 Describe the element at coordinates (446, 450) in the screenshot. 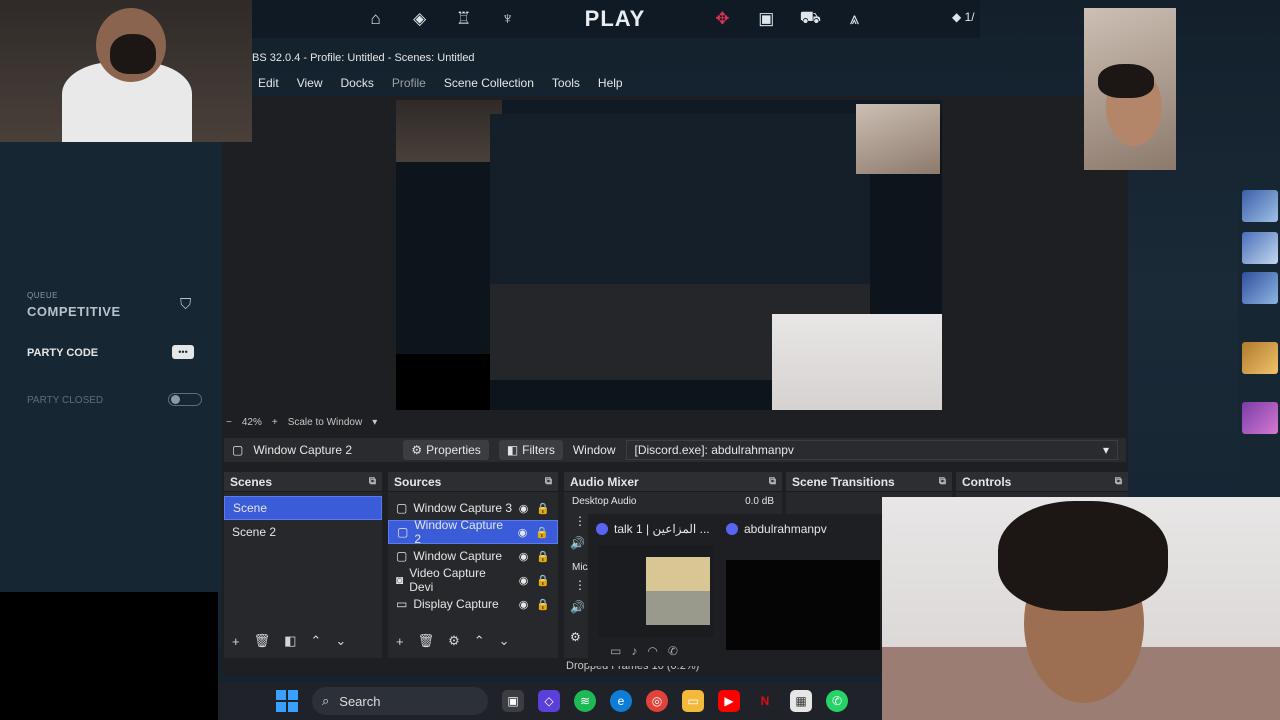

I see `properties-button: ⚙ Properties` at that location.